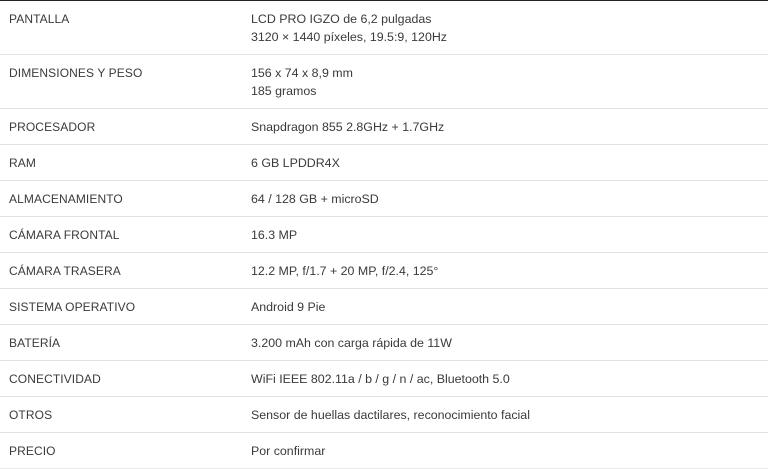 This screenshot has width=768, height=469. I want to click on spec-value: 156 x 74 x 8,9 mm 185 gramos, so click(505, 77).